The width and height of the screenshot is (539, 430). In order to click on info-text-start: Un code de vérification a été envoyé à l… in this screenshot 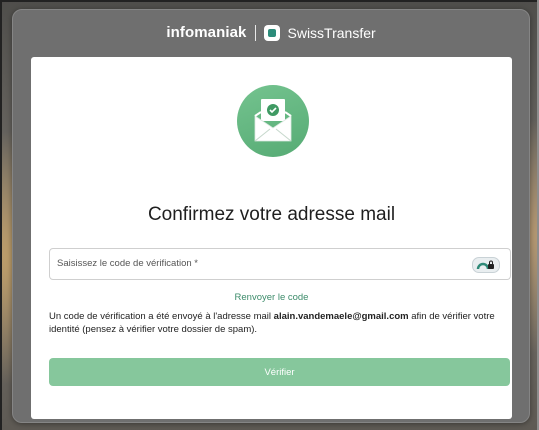, I will do `click(161, 316)`.